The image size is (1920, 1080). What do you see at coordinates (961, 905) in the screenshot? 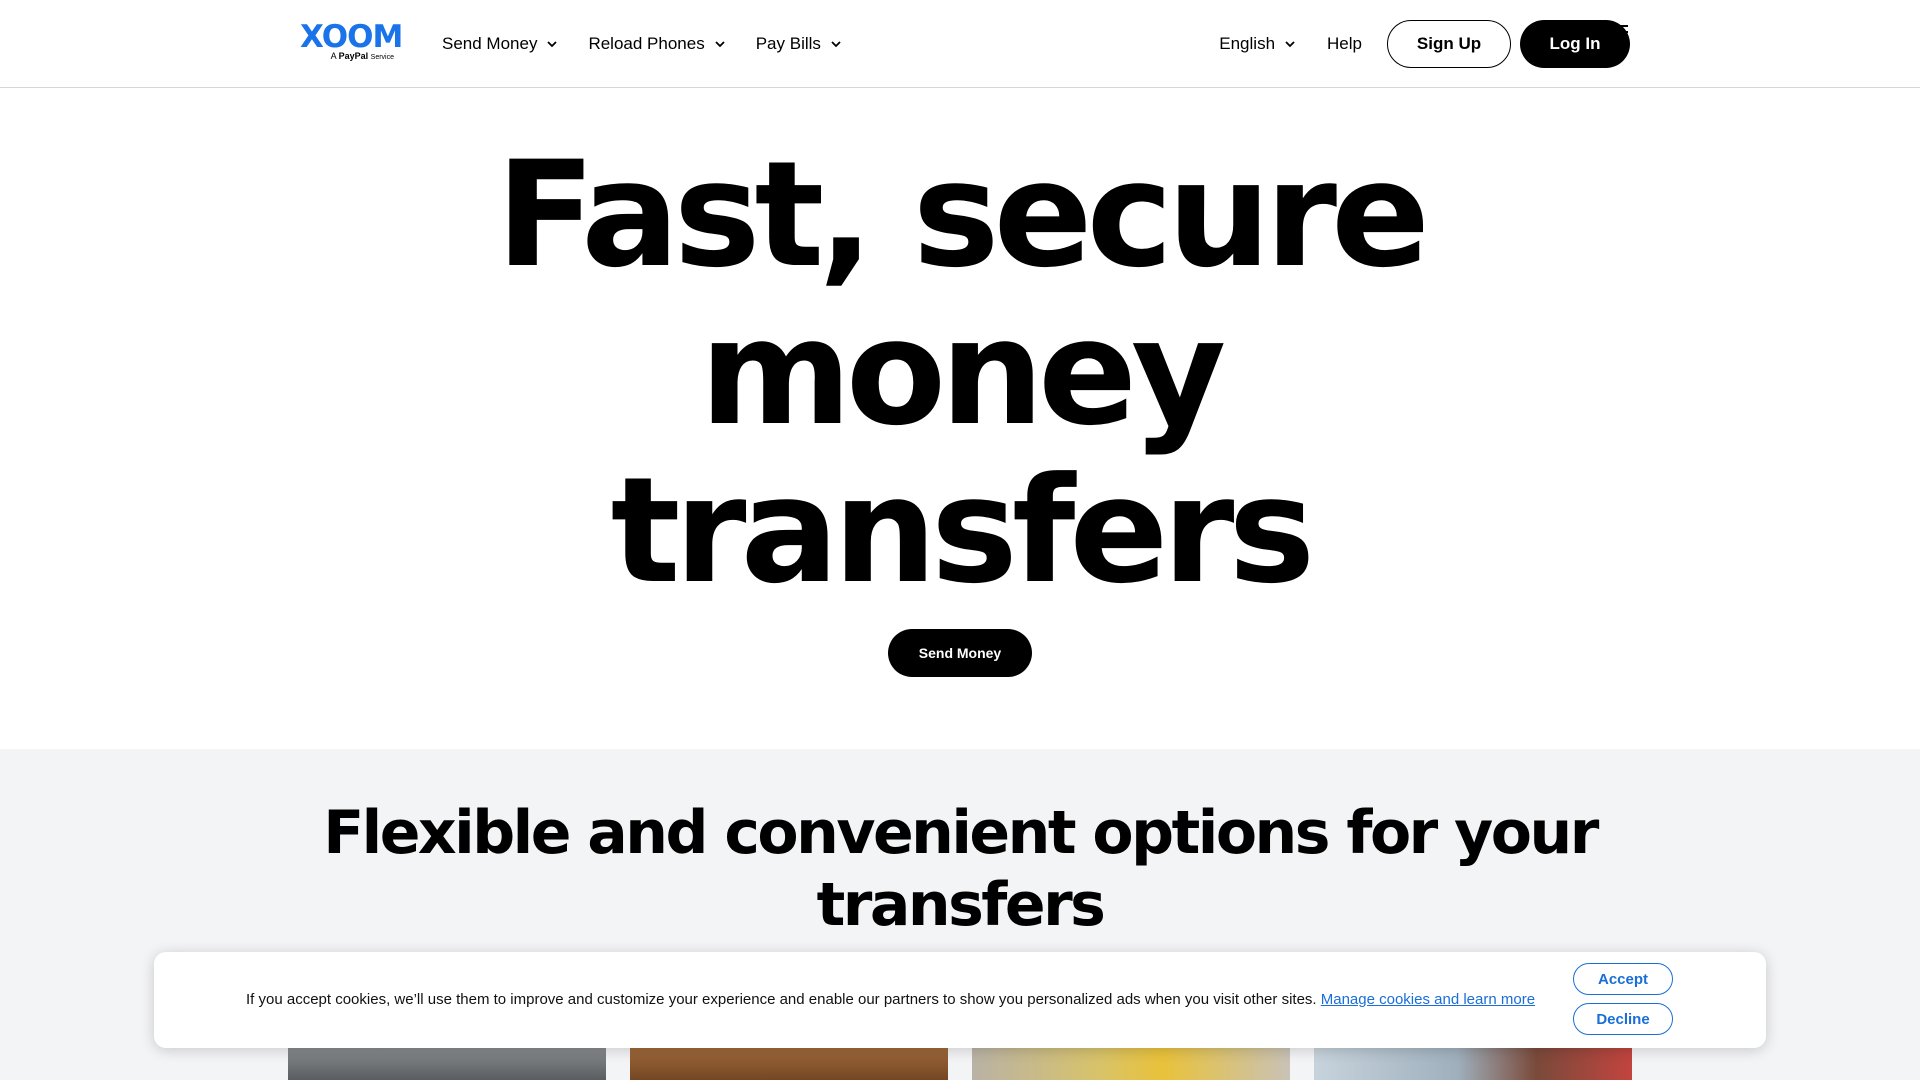
I see `options-title-line-2: transfers` at bounding box center [961, 905].